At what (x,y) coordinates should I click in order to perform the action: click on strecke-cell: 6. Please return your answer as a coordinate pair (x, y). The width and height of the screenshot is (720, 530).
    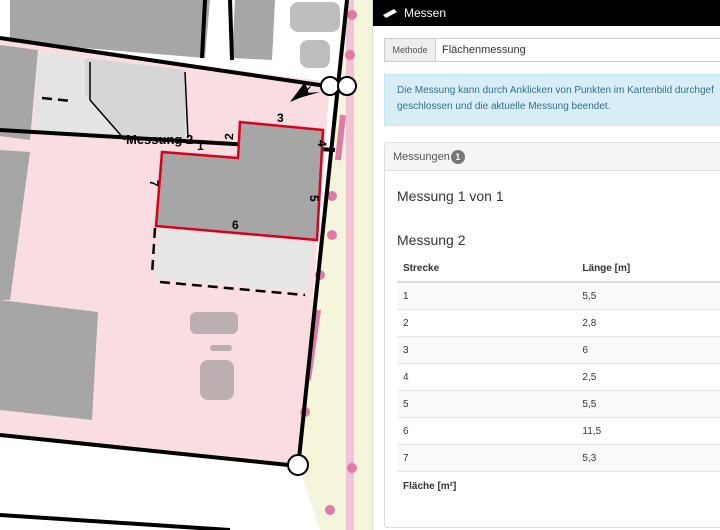
    Looking at the image, I should click on (484, 431).